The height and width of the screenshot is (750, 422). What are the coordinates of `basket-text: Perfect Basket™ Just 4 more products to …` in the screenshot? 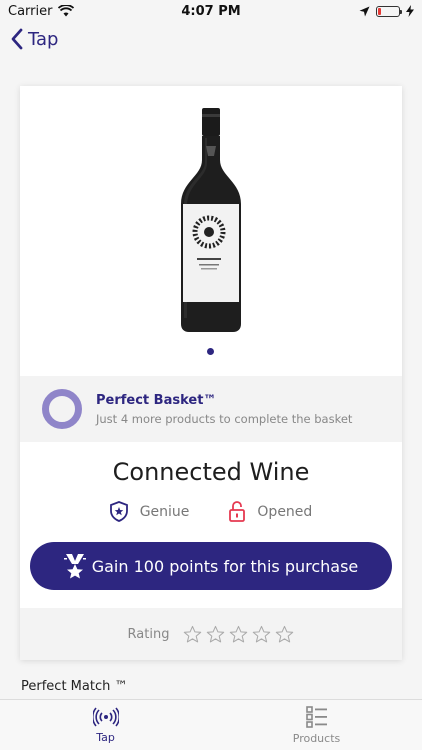 It's located at (224, 409).